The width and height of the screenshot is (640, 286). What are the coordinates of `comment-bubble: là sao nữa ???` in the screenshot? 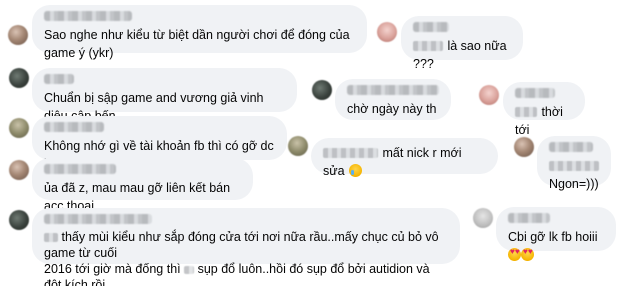 It's located at (462, 43).